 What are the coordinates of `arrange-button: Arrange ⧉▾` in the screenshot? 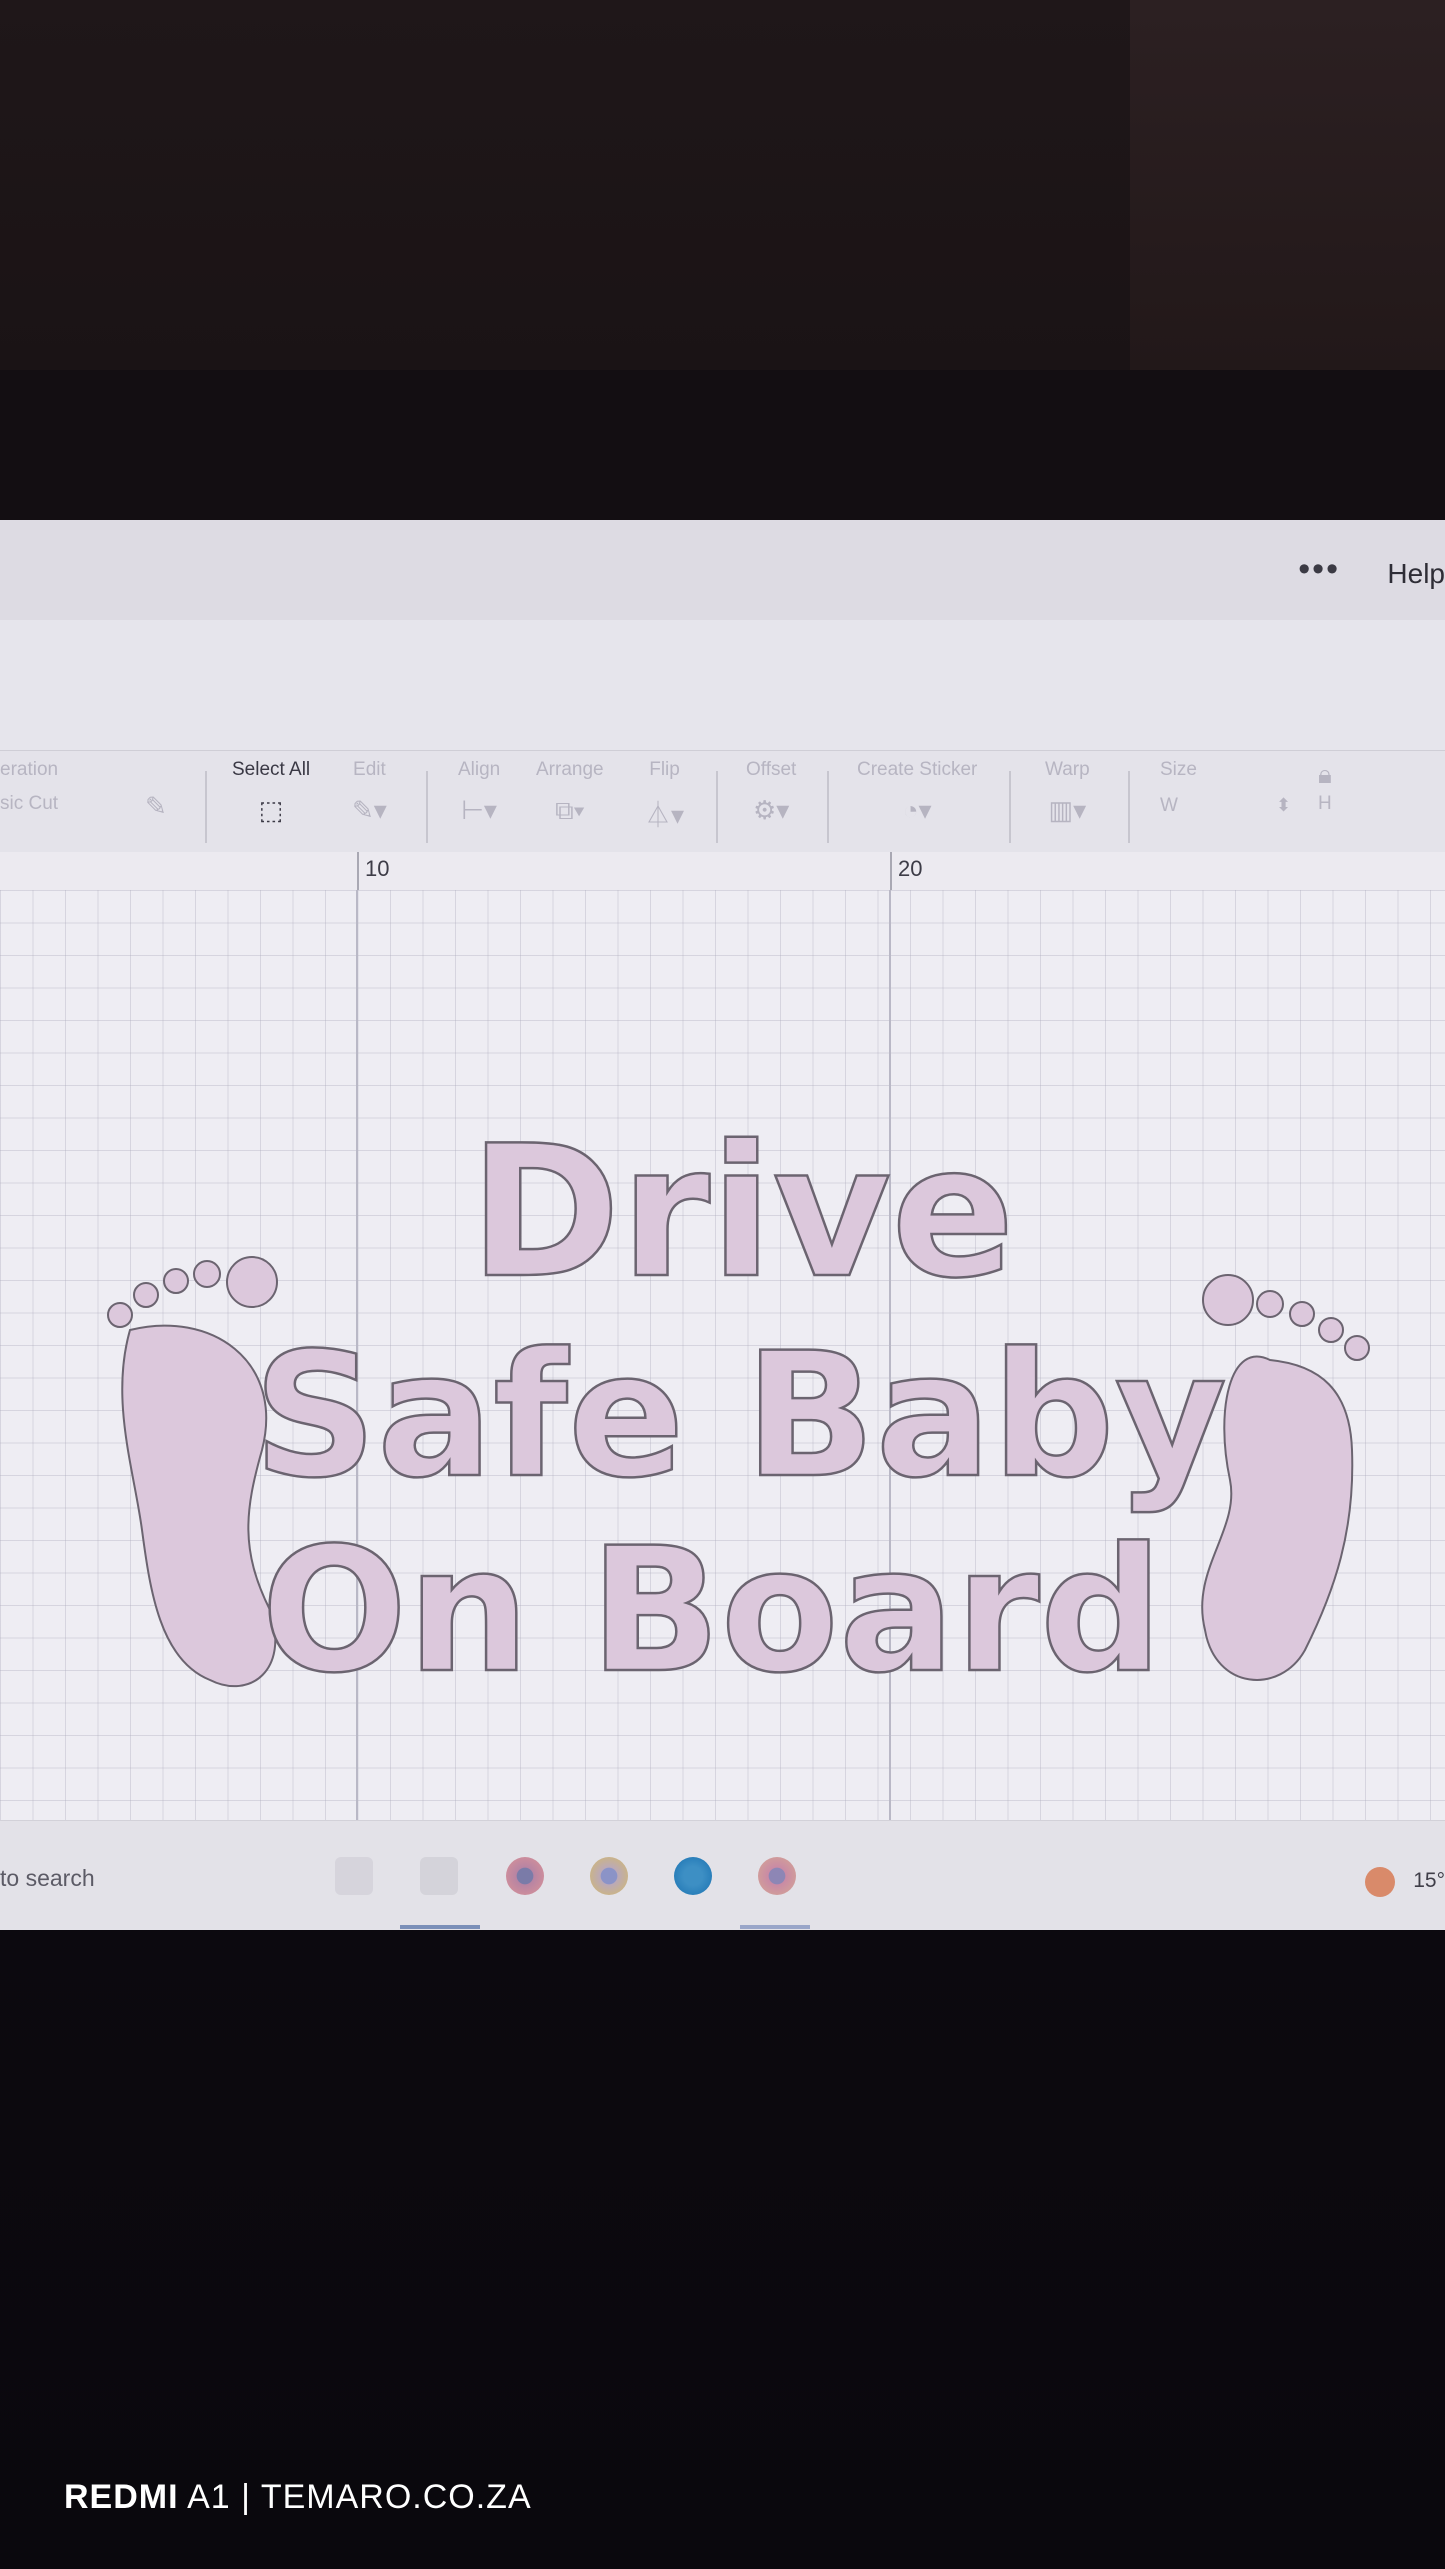 It's located at (570, 793).